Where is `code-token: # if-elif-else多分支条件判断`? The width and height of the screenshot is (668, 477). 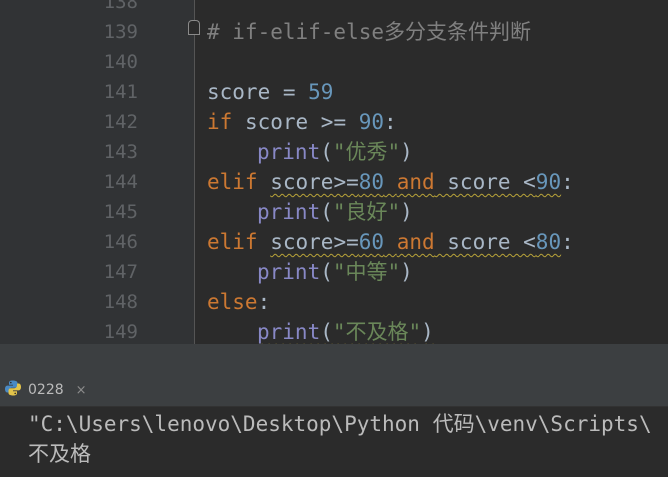 code-token: # if-elif-else多分支条件判断 is located at coordinates (369, 32).